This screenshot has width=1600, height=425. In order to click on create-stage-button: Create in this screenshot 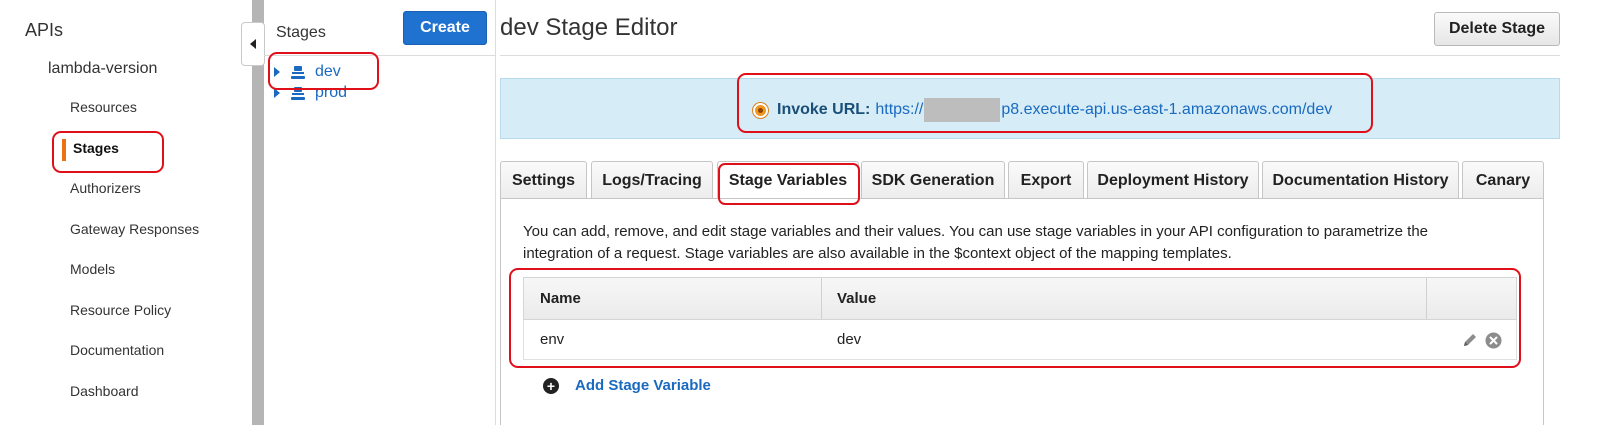, I will do `click(445, 28)`.